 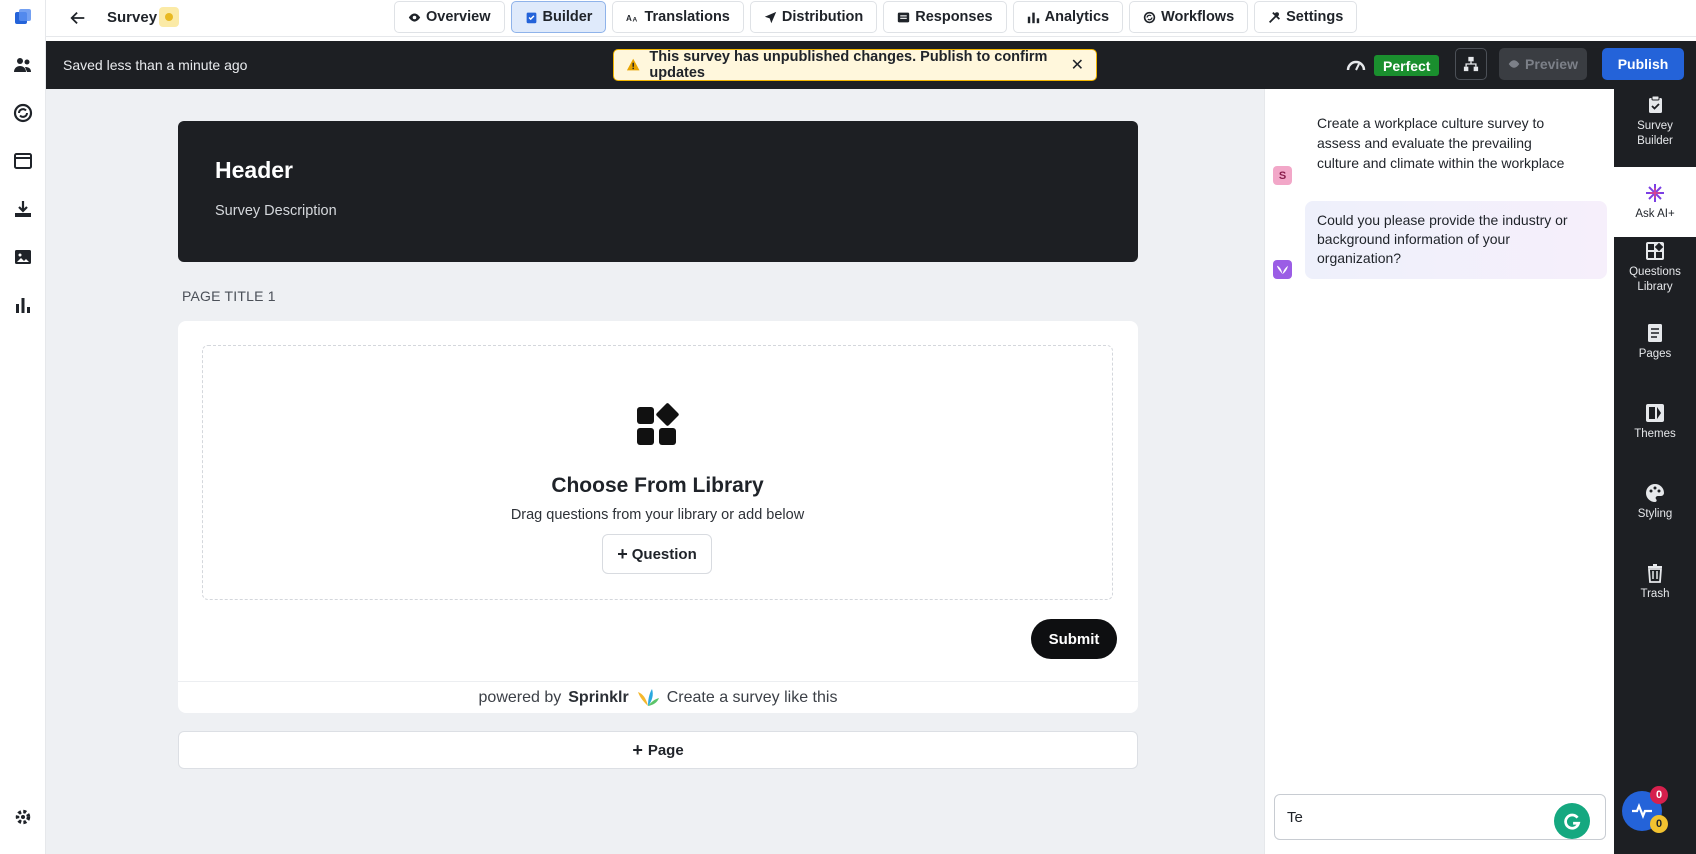 What do you see at coordinates (23, 161) in the screenshot?
I see `browser-window-icon` at bounding box center [23, 161].